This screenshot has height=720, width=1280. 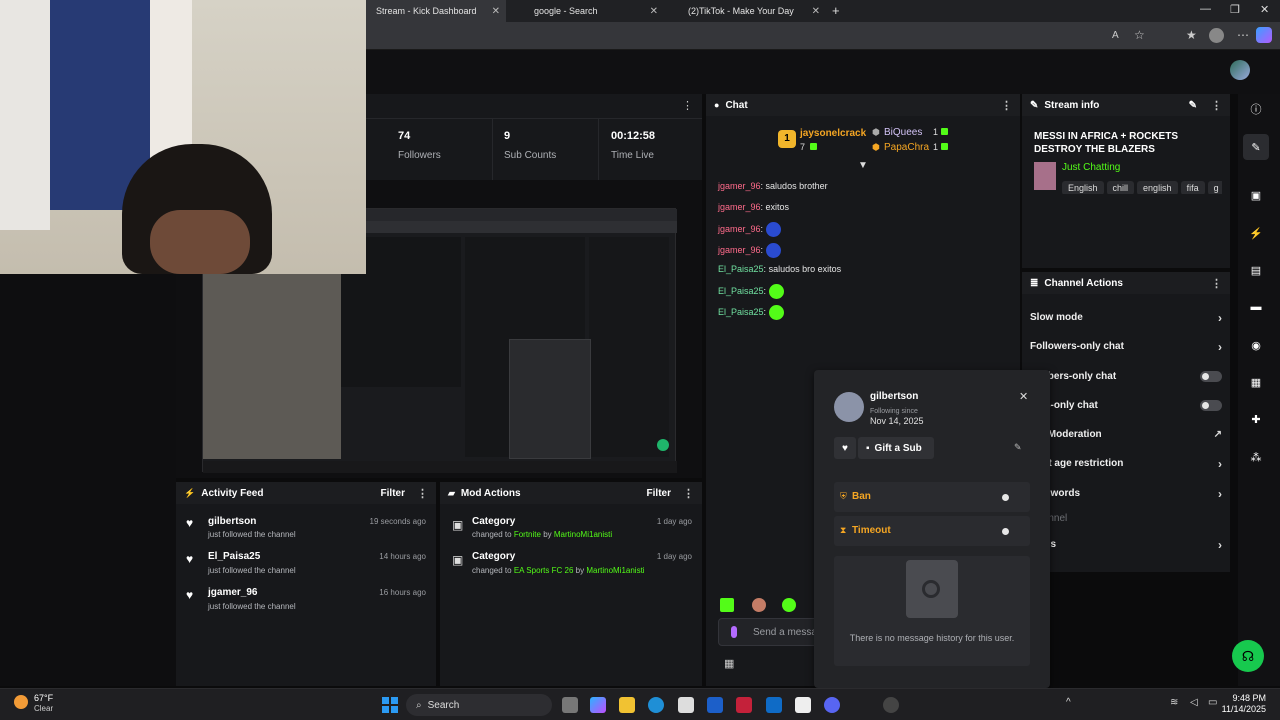 I want to click on action-followers-only: Followers-only chat ›, so click(x=1126, y=346).